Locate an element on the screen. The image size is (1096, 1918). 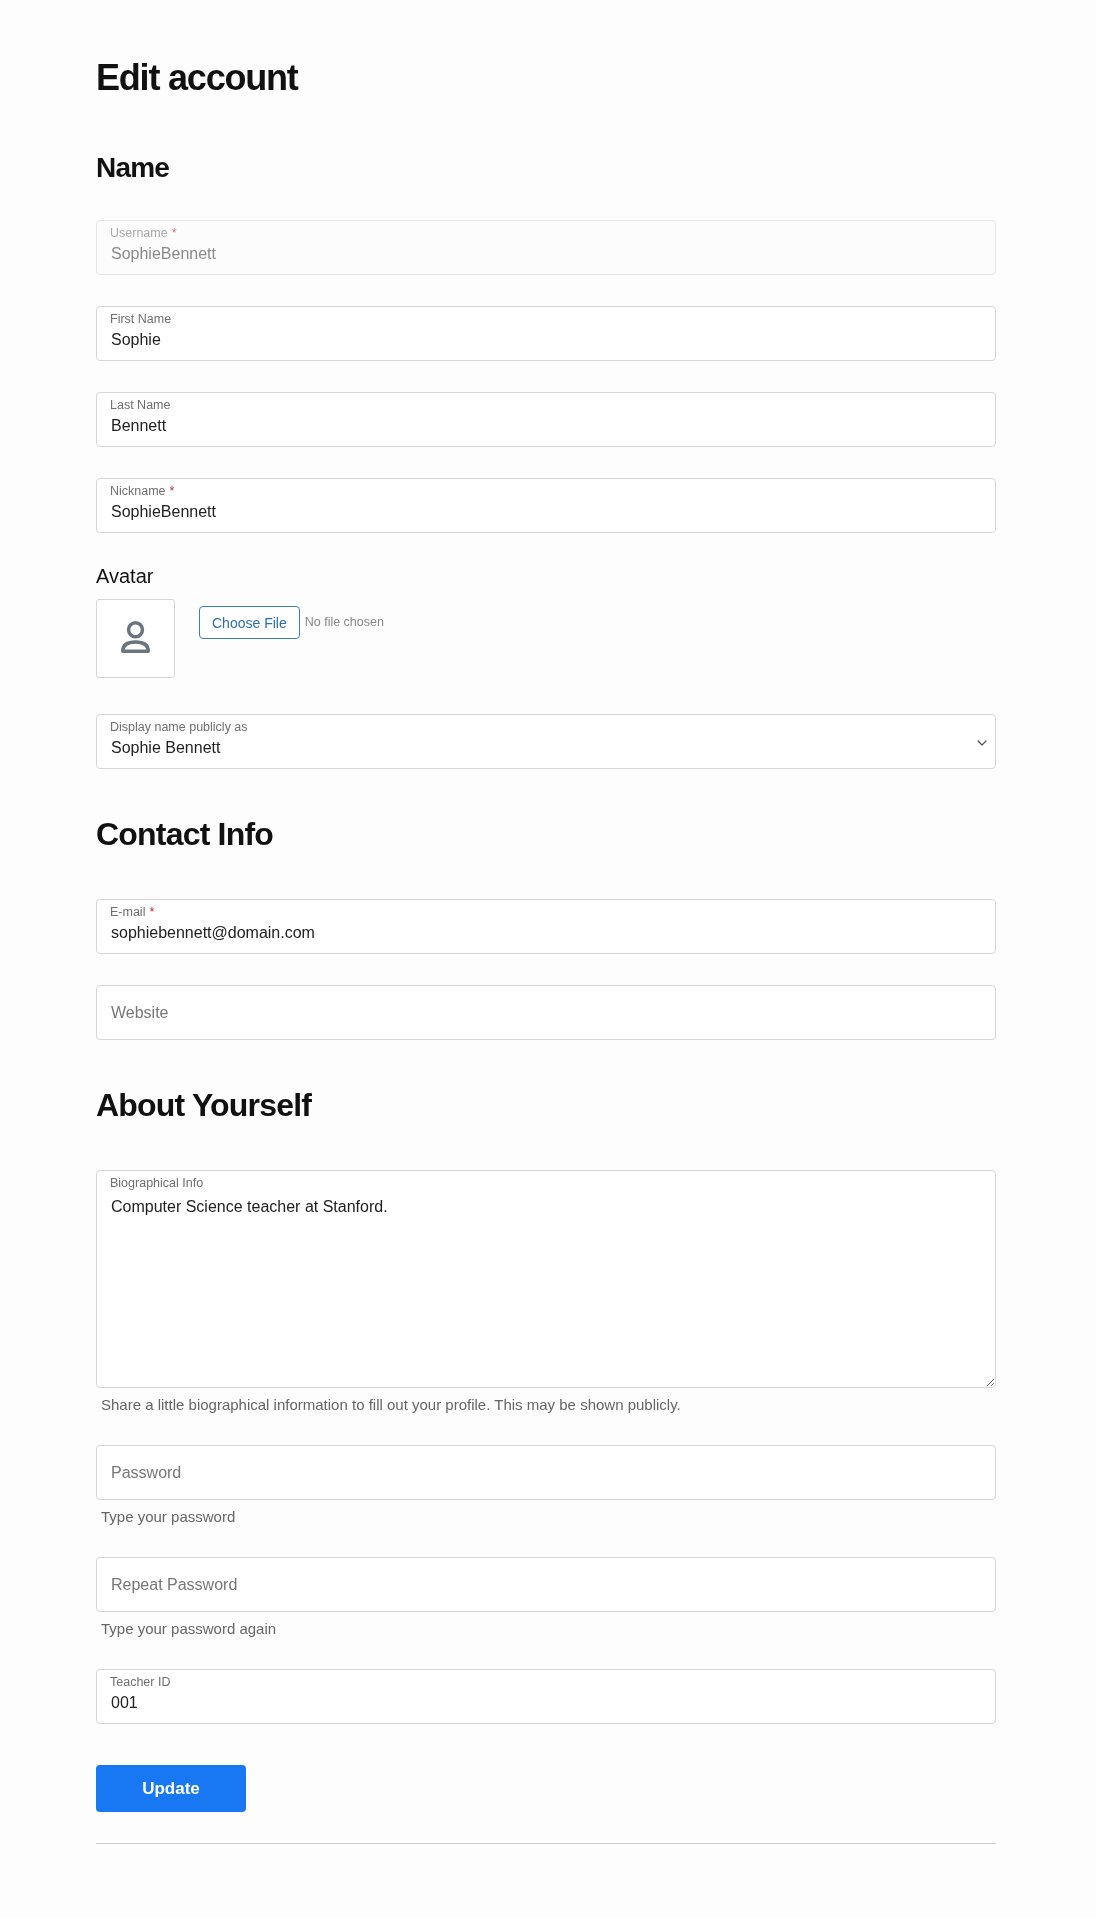
field-label: First Name is located at coordinates (141, 319).